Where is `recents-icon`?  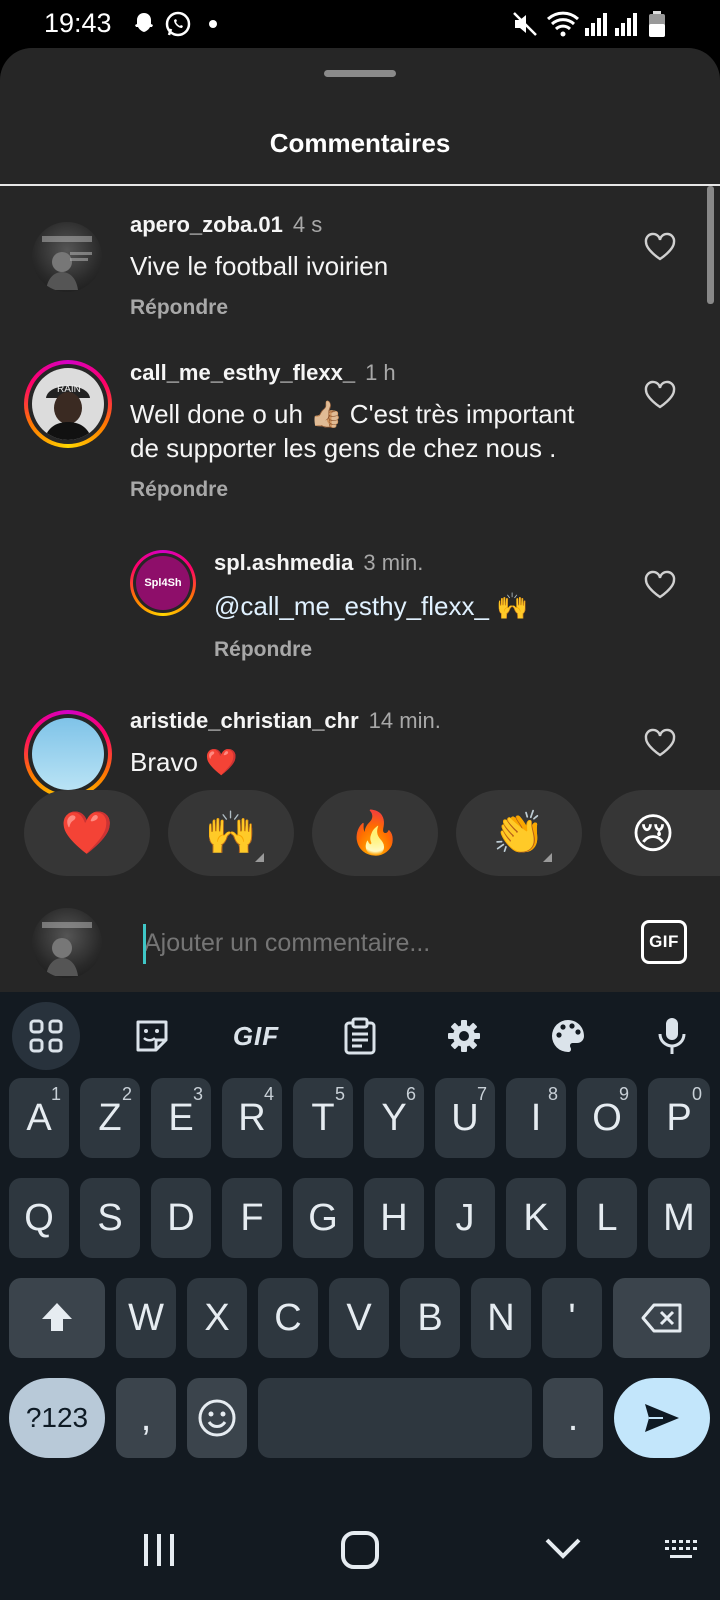
recents-icon is located at coordinates (159, 1550).